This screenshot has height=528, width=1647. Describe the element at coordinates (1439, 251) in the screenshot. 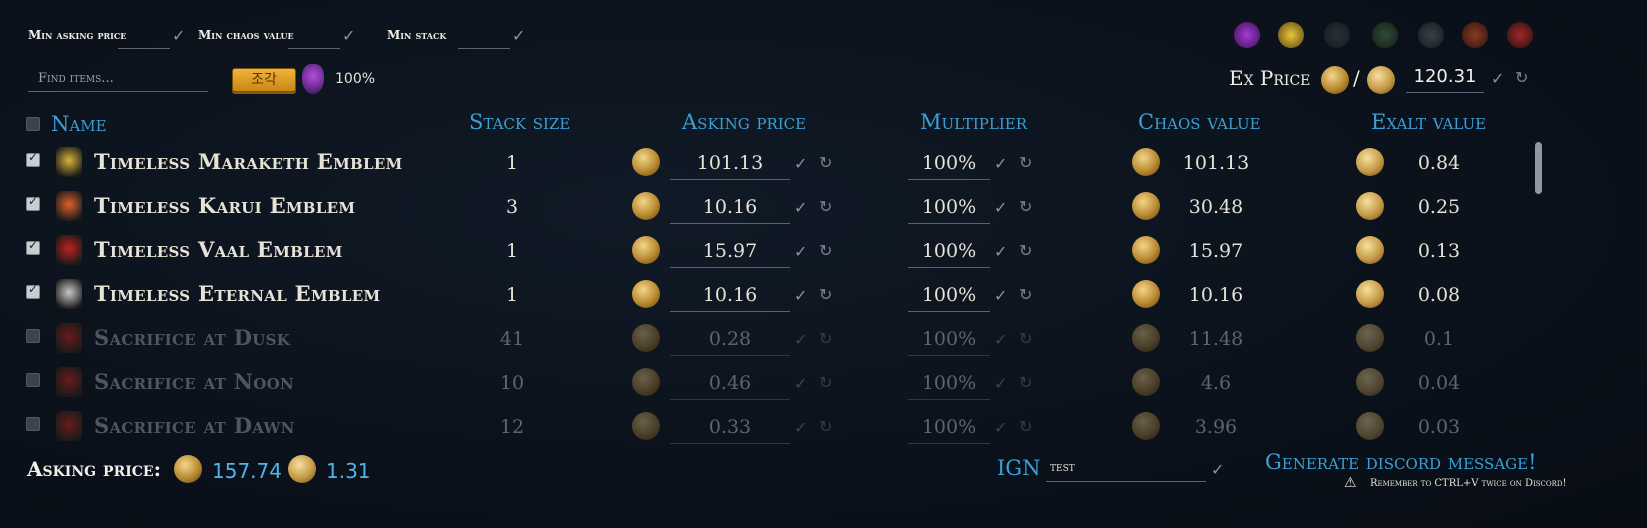

I see `exalt-value: 0.13` at that location.